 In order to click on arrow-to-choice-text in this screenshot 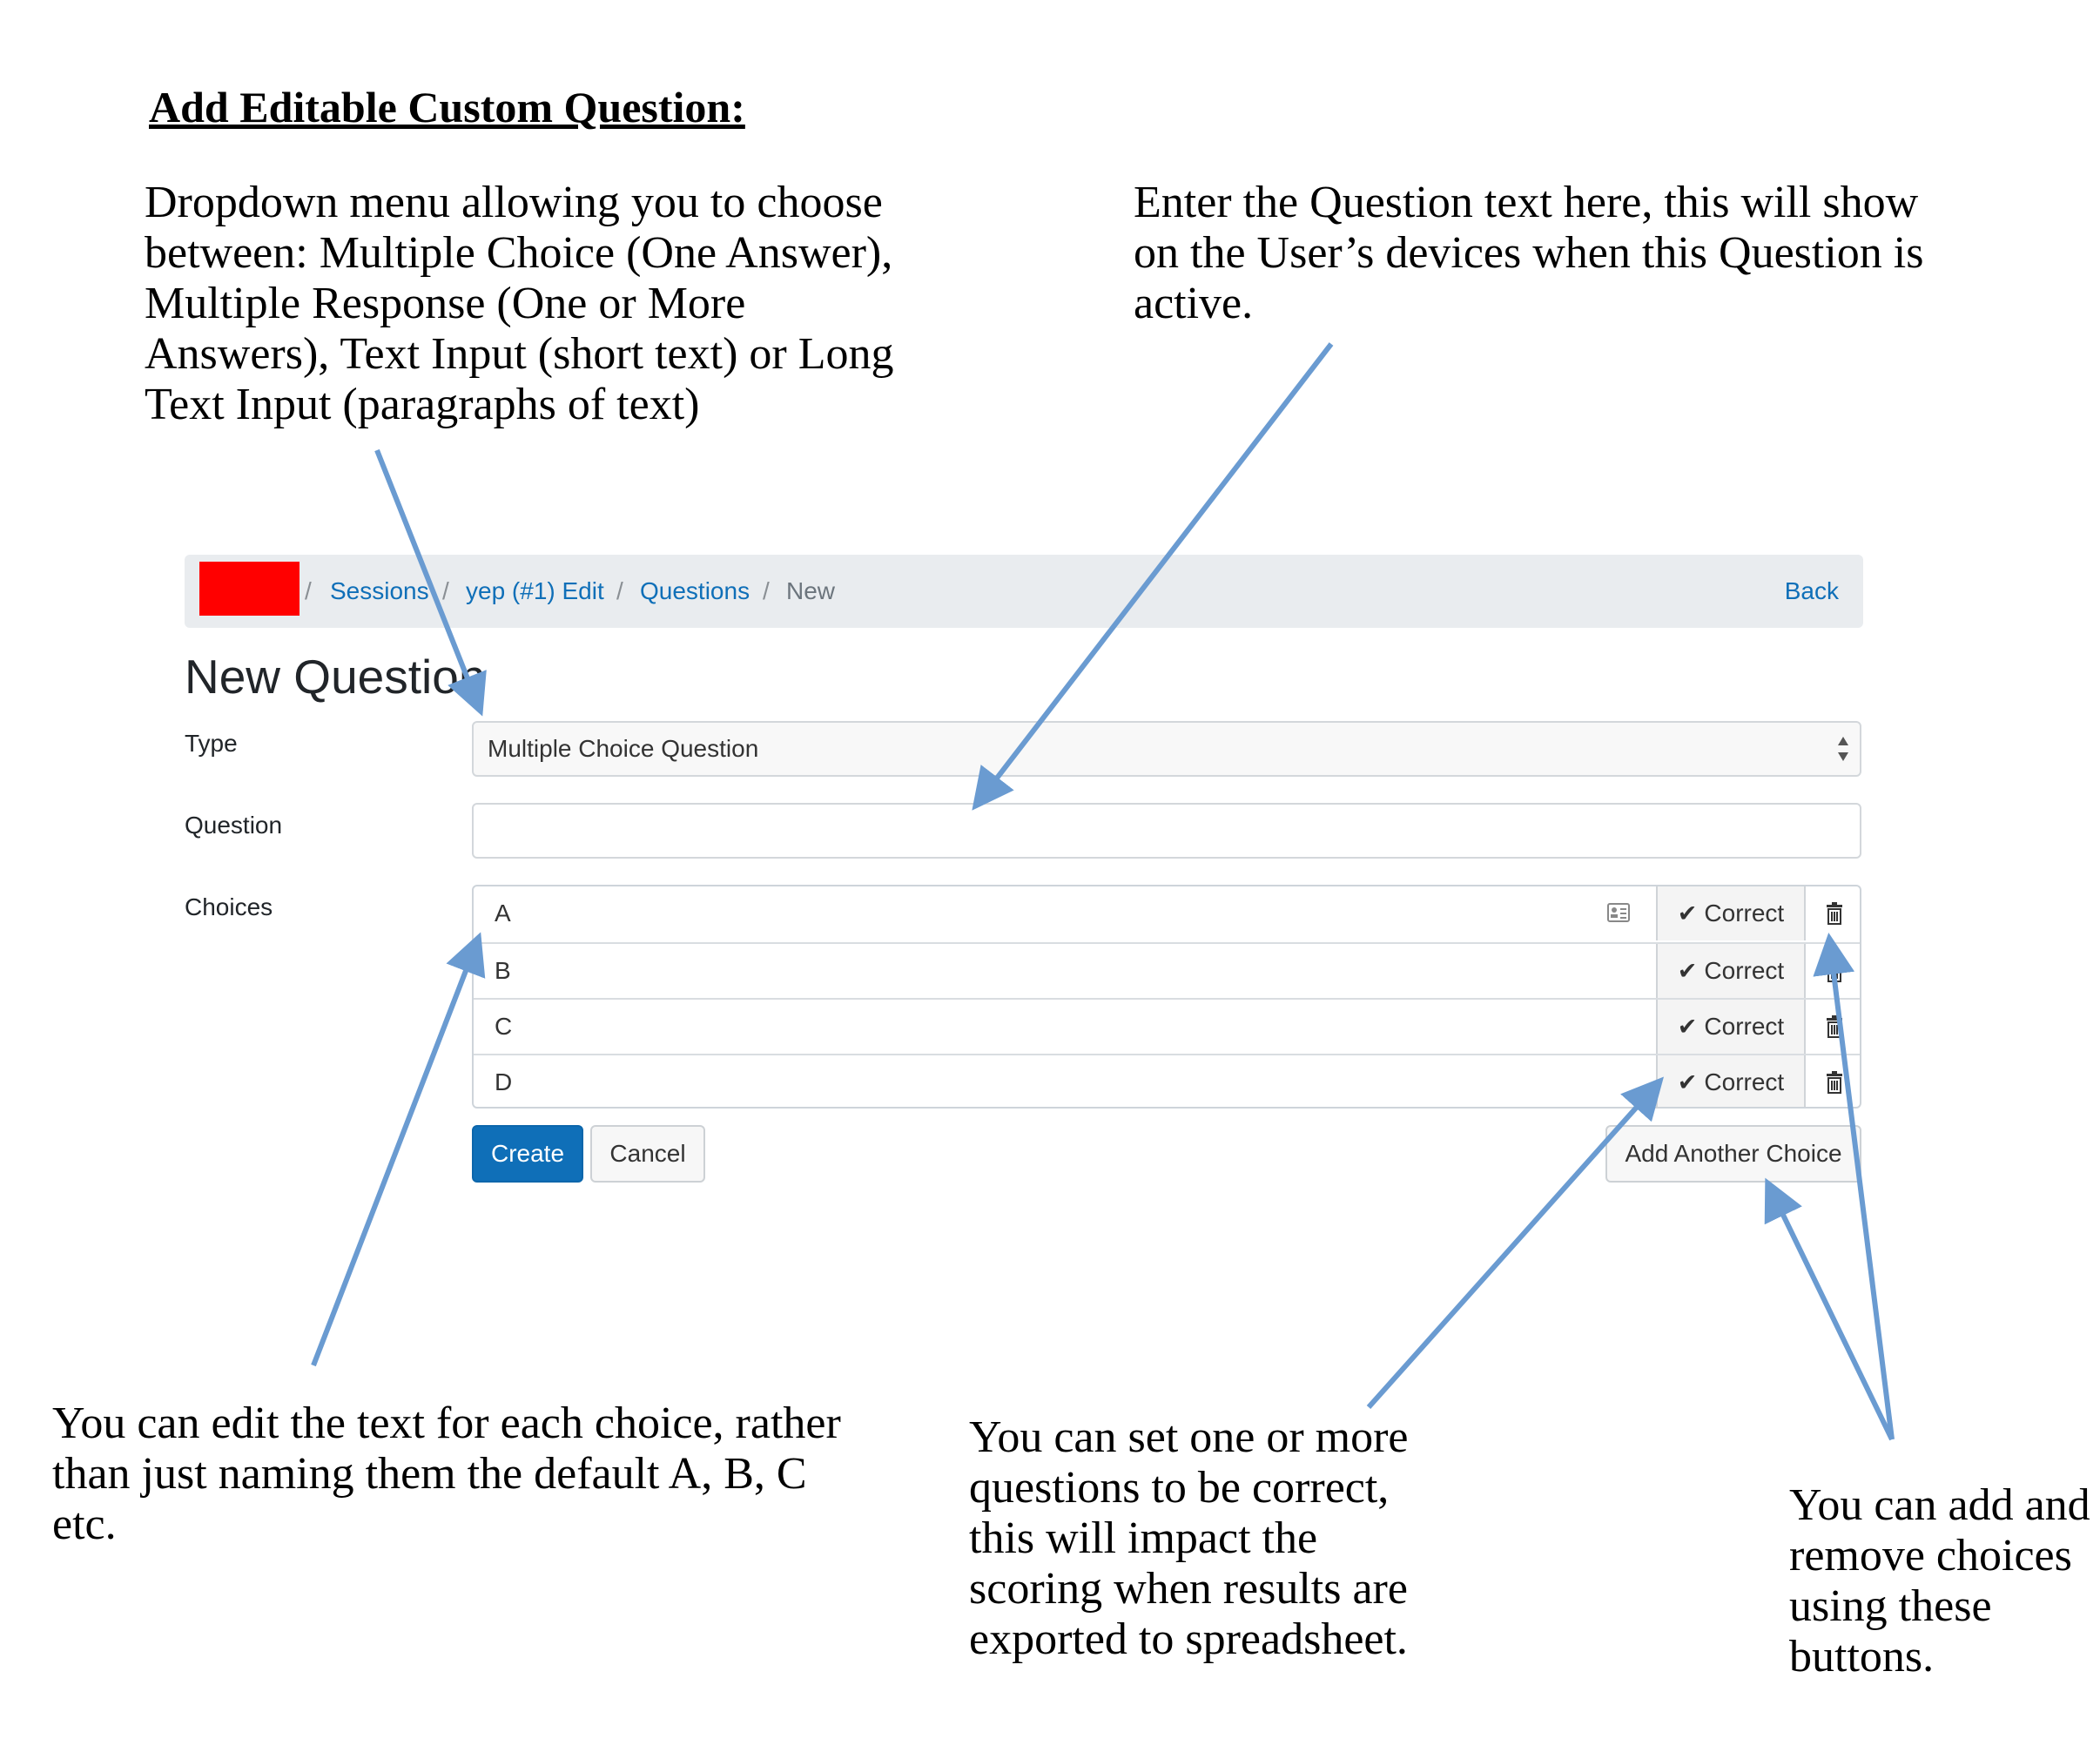, I will do `click(398, 1150)`.